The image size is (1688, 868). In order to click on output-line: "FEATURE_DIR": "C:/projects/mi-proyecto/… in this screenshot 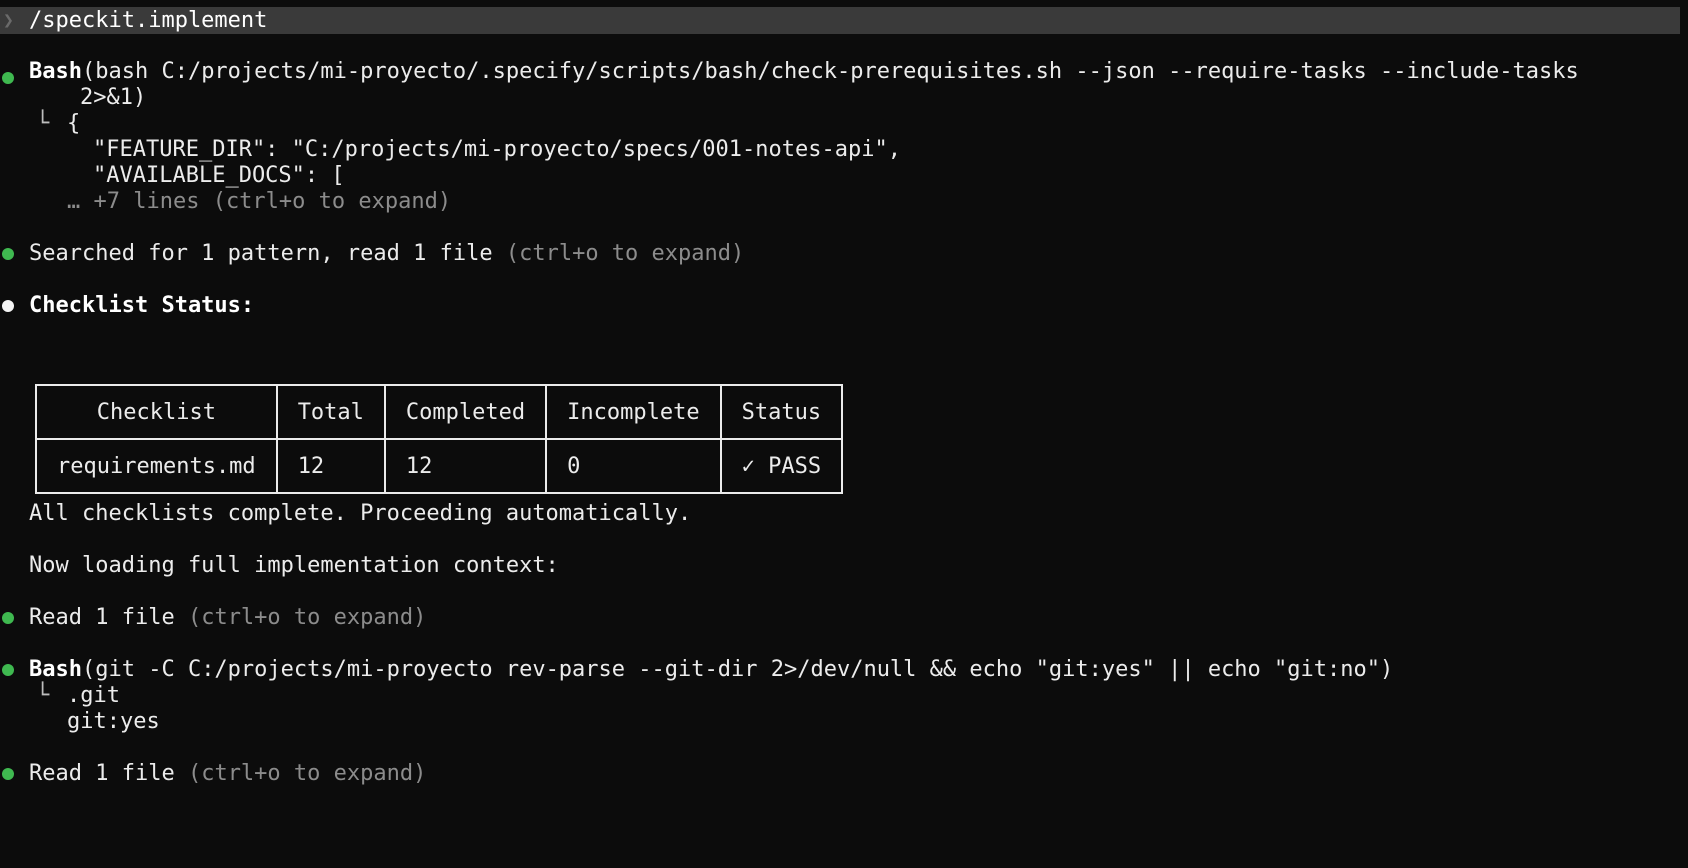, I will do `click(497, 149)`.